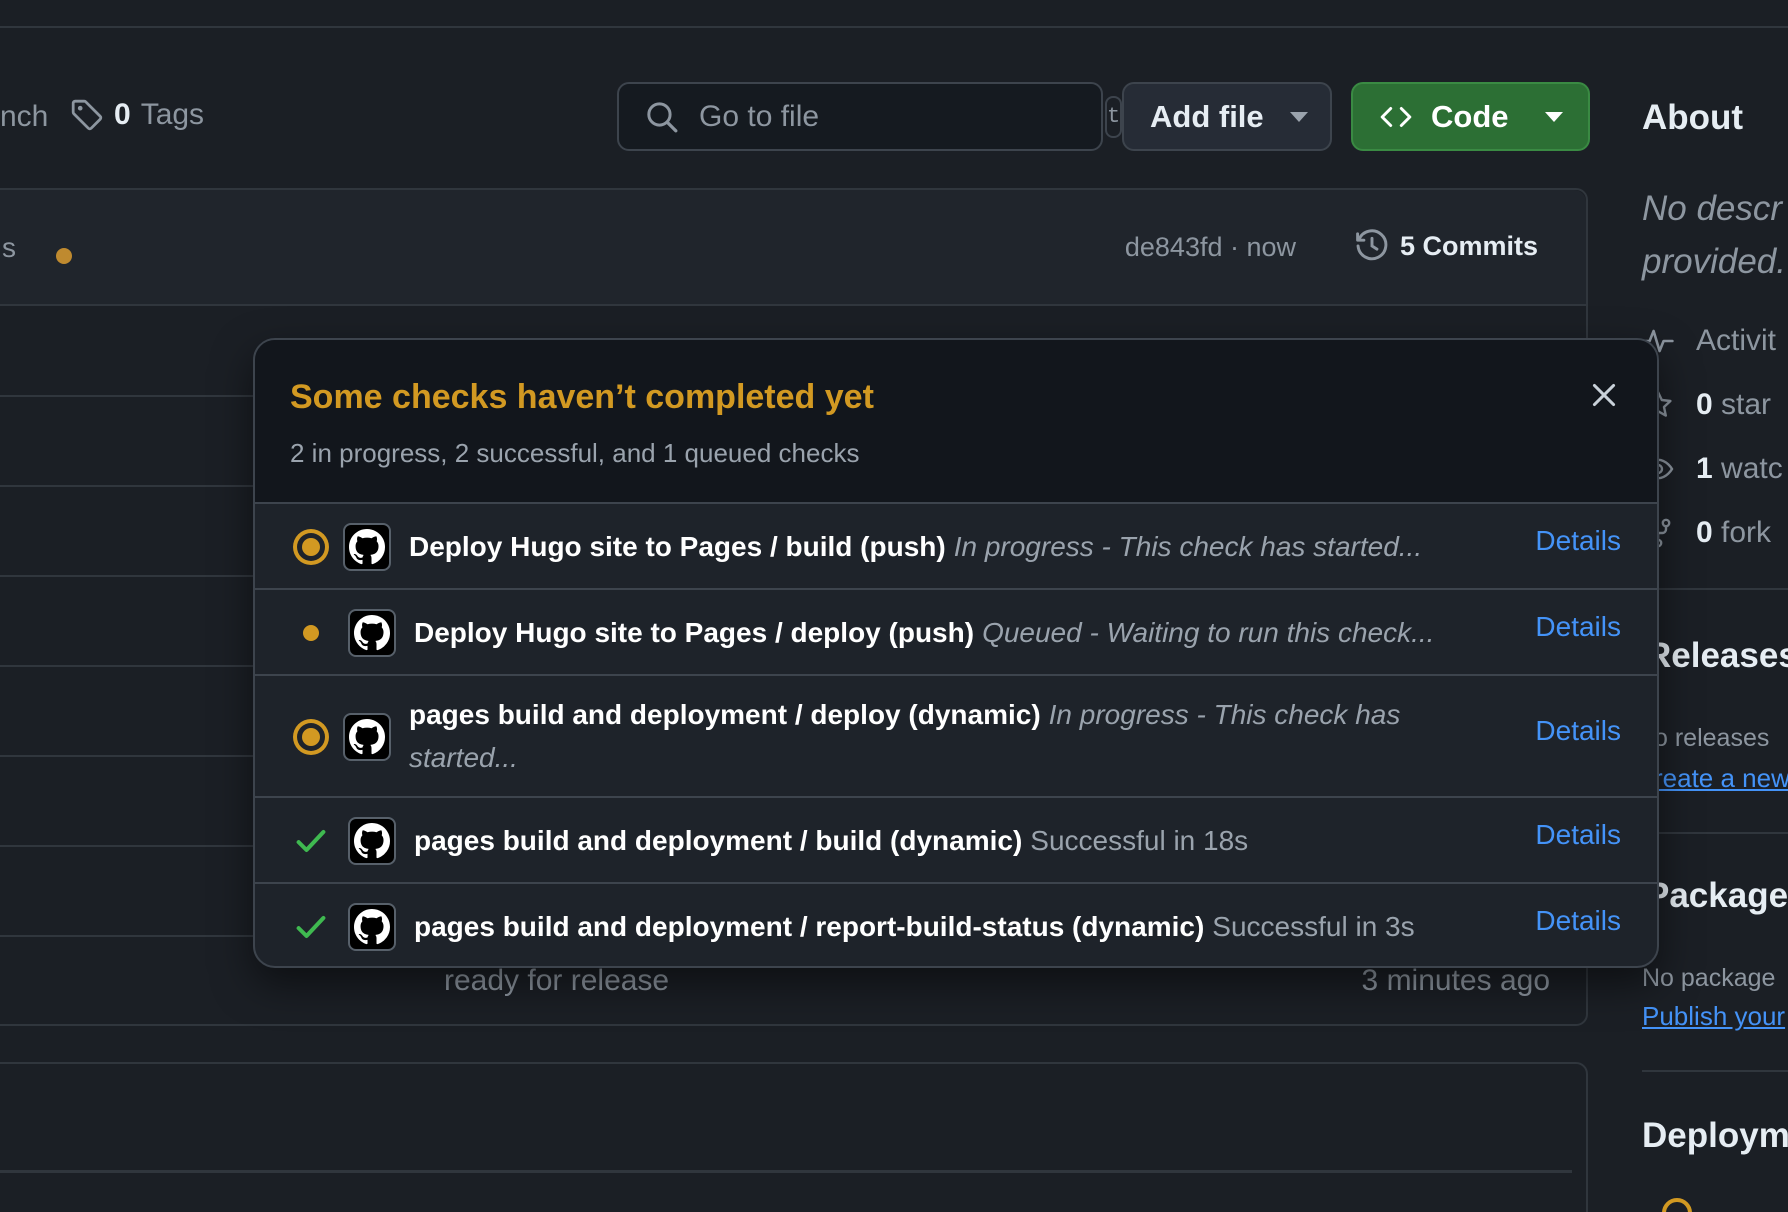 The height and width of the screenshot is (1212, 1788). What do you see at coordinates (1706, 405) in the screenshot?
I see `stars-link: 0 star` at bounding box center [1706, 405].